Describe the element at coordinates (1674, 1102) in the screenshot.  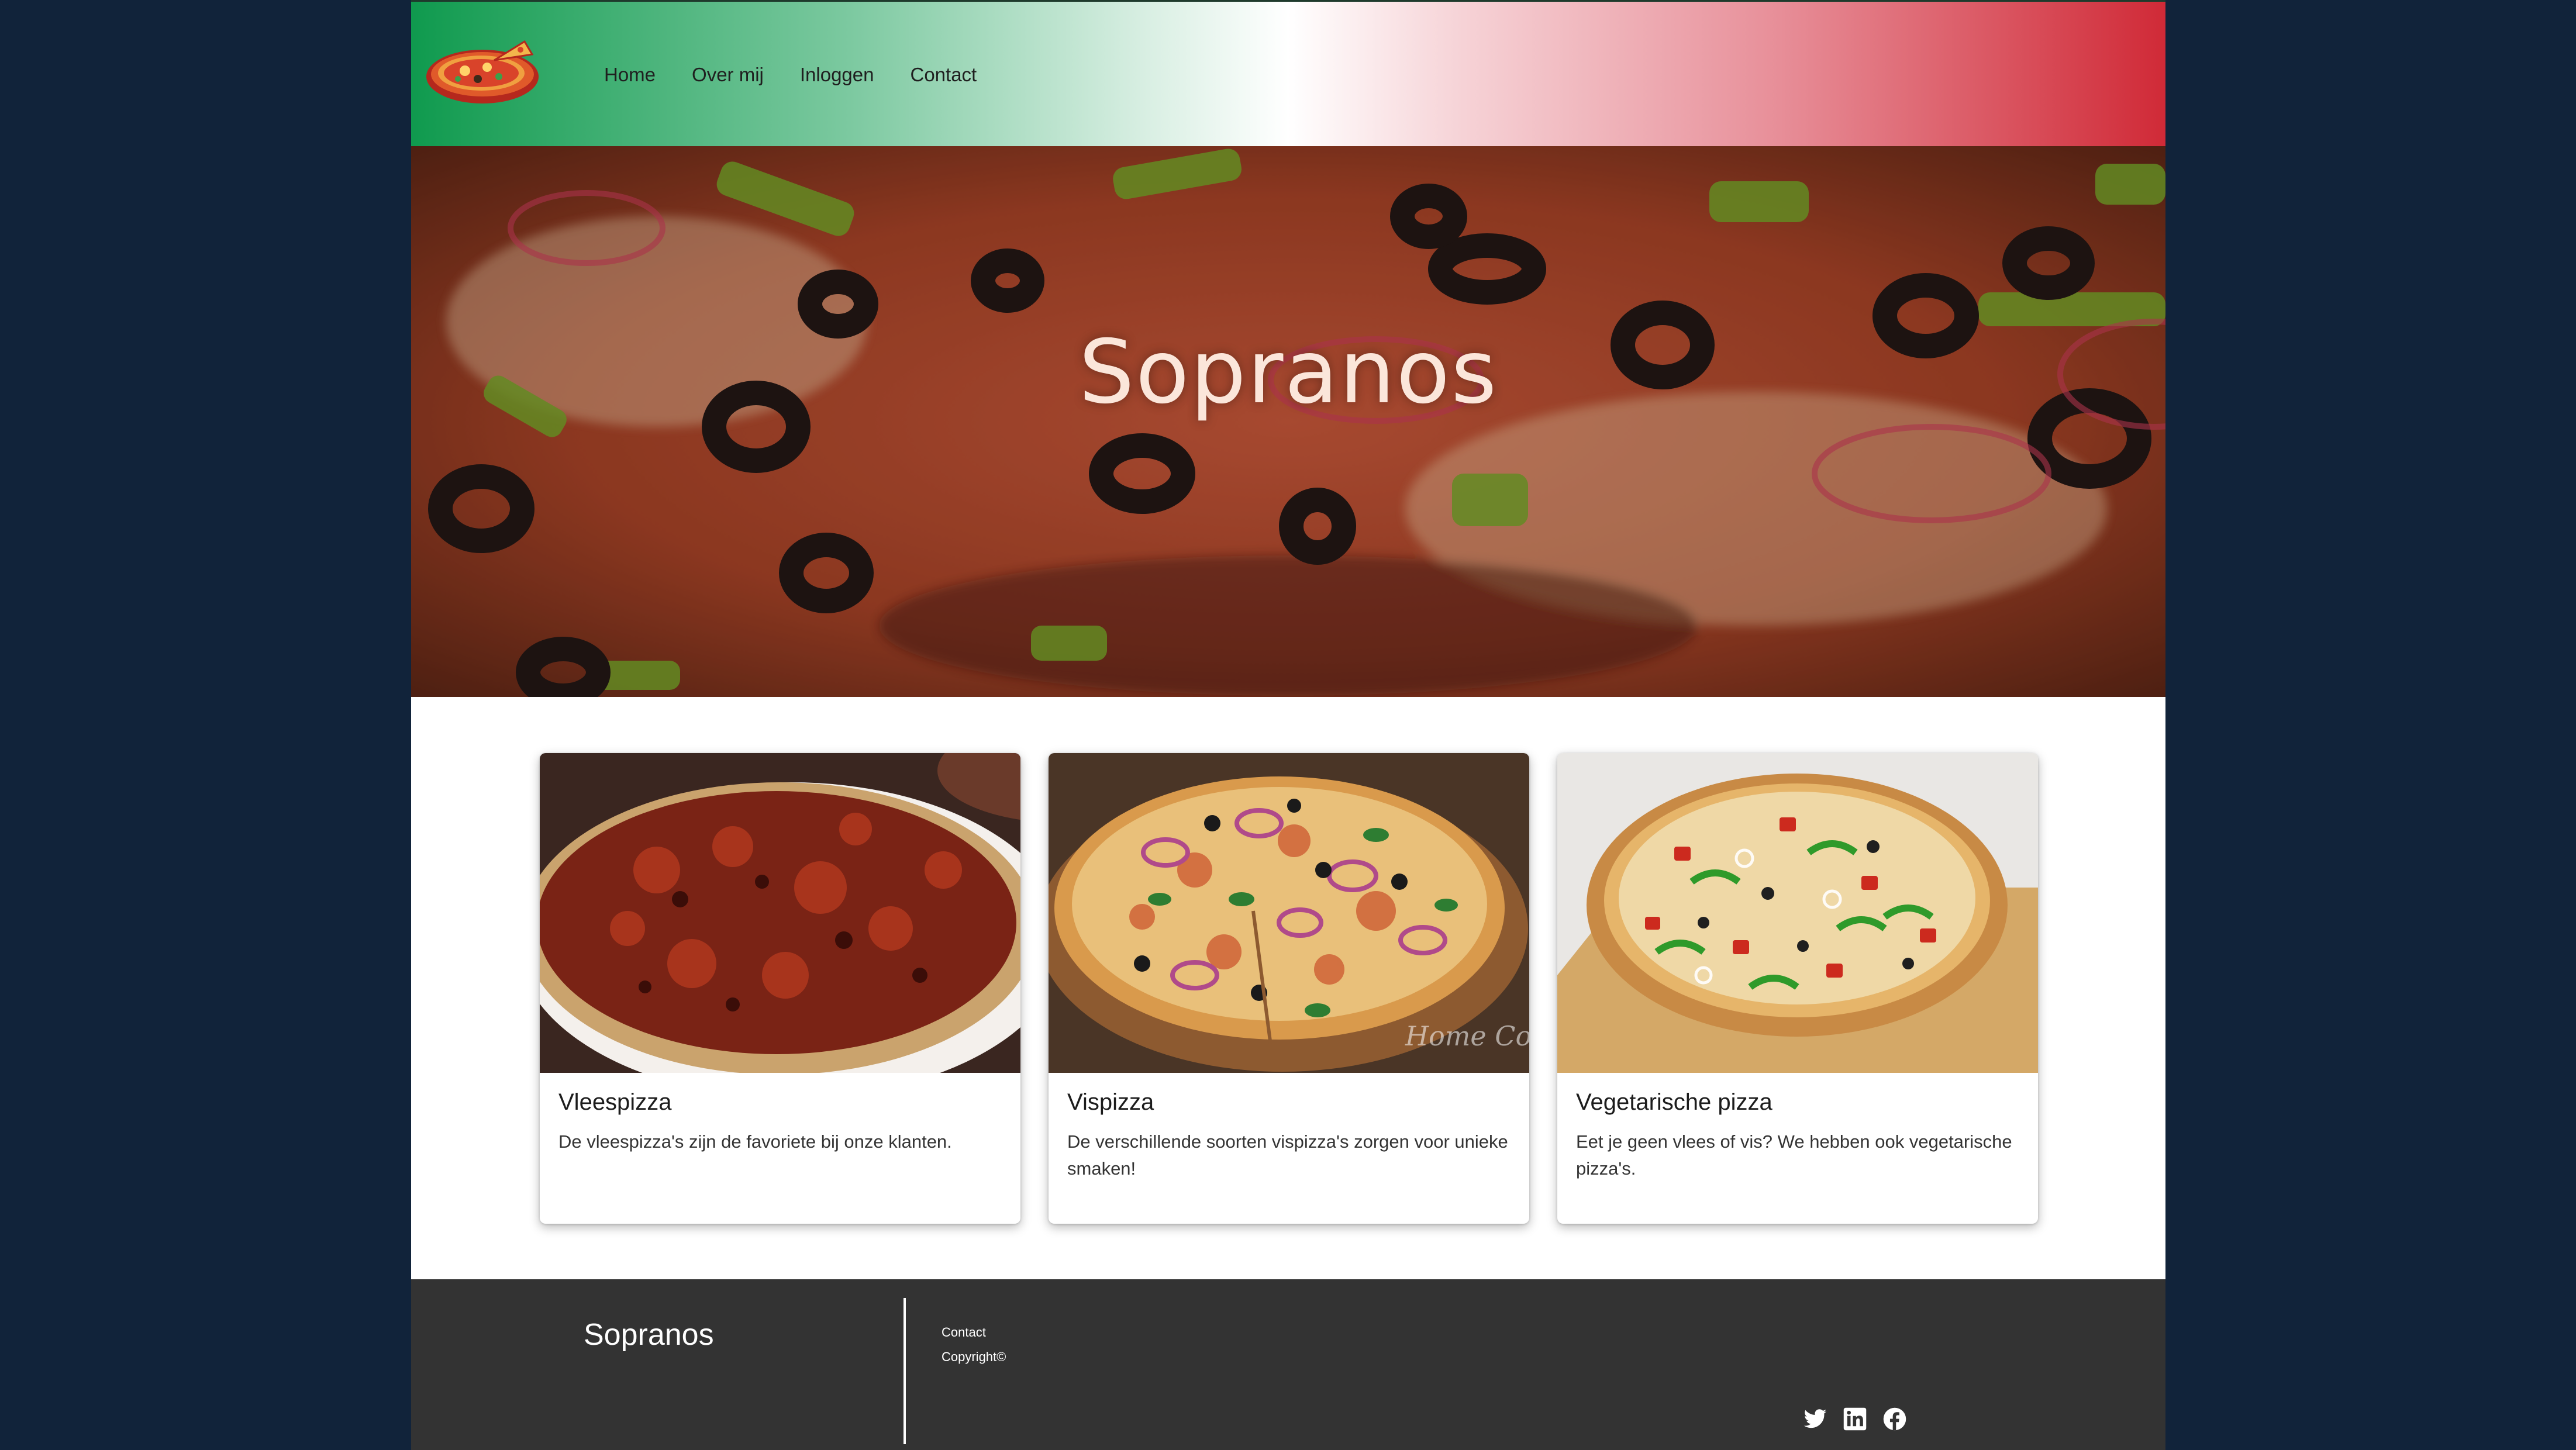
I see `card-title: Vegetarische pizza` at that location.